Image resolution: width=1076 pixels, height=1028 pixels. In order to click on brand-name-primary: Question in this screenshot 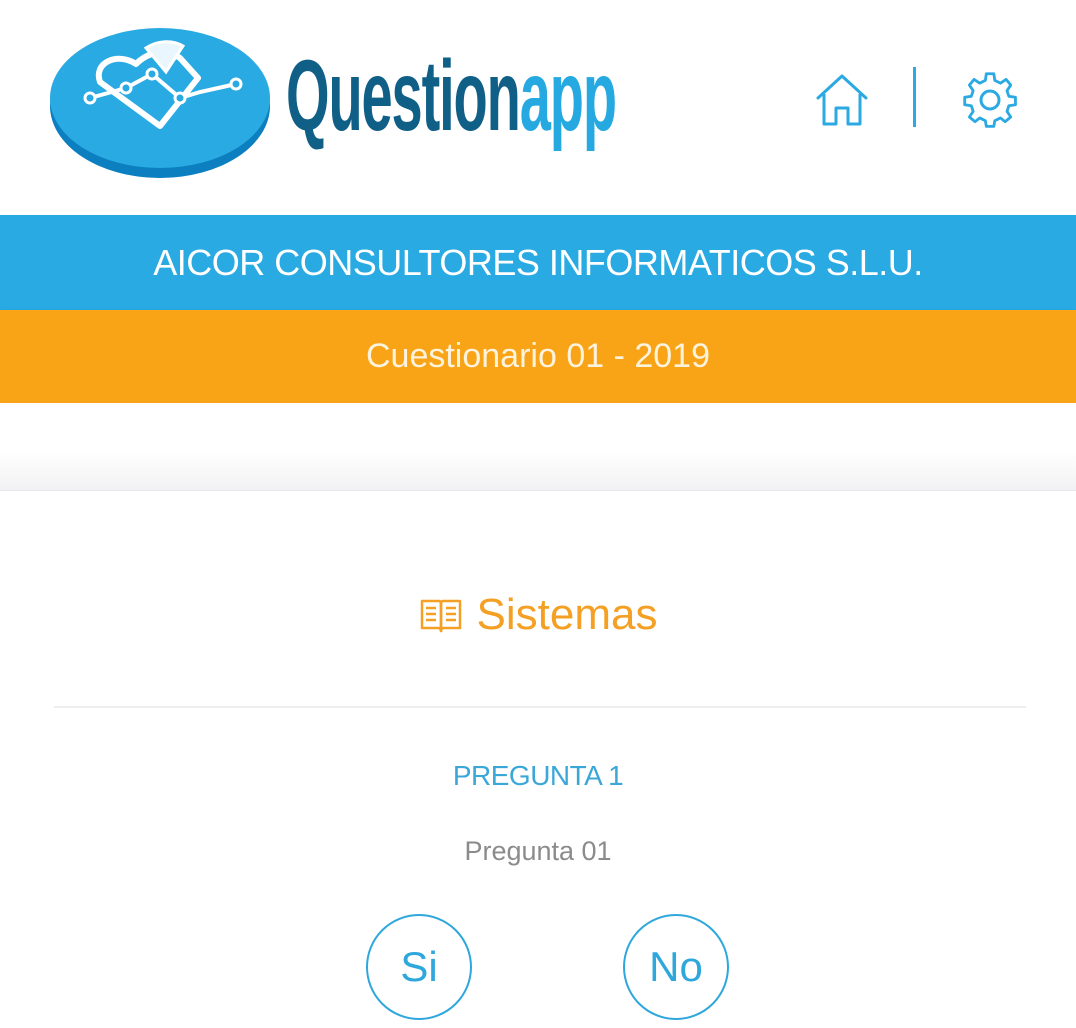, I will do `click(403, 96)`.